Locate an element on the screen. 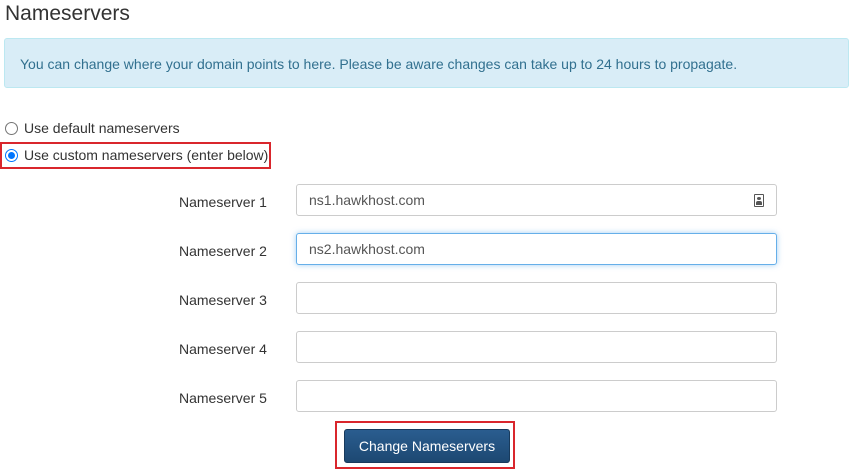 The height and width of the screenshot is (471, 854). nameserver-1-label: Nameserver 1 is located at coordinates (223, 202).